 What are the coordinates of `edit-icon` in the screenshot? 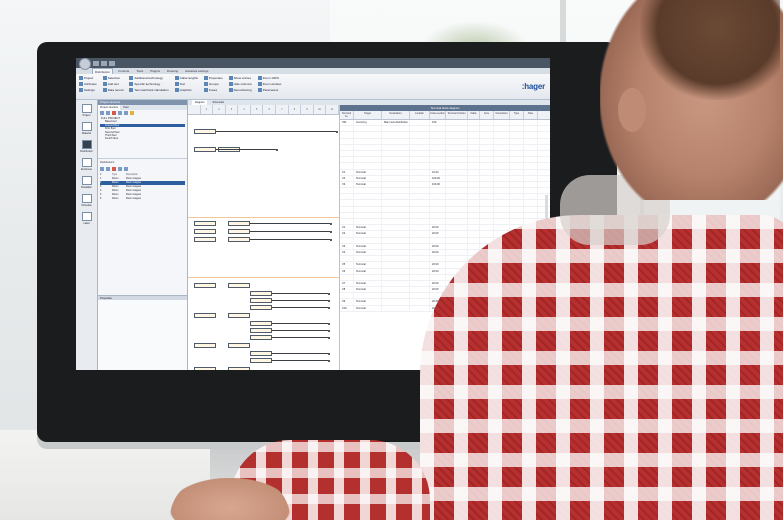 It's located at (108, 169).